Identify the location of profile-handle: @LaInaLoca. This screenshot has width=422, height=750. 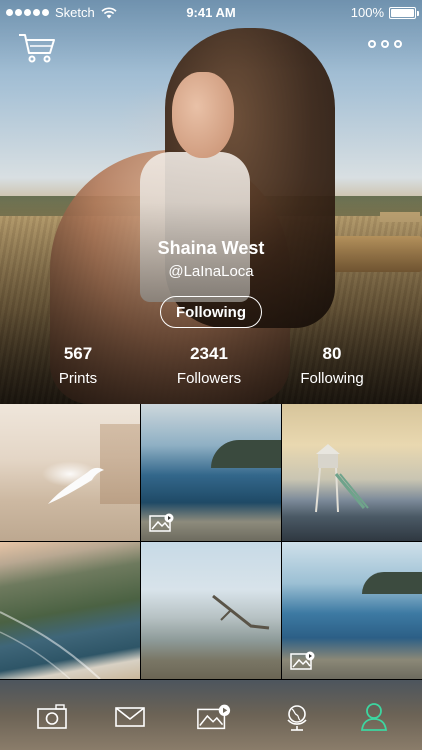
(211, 271).